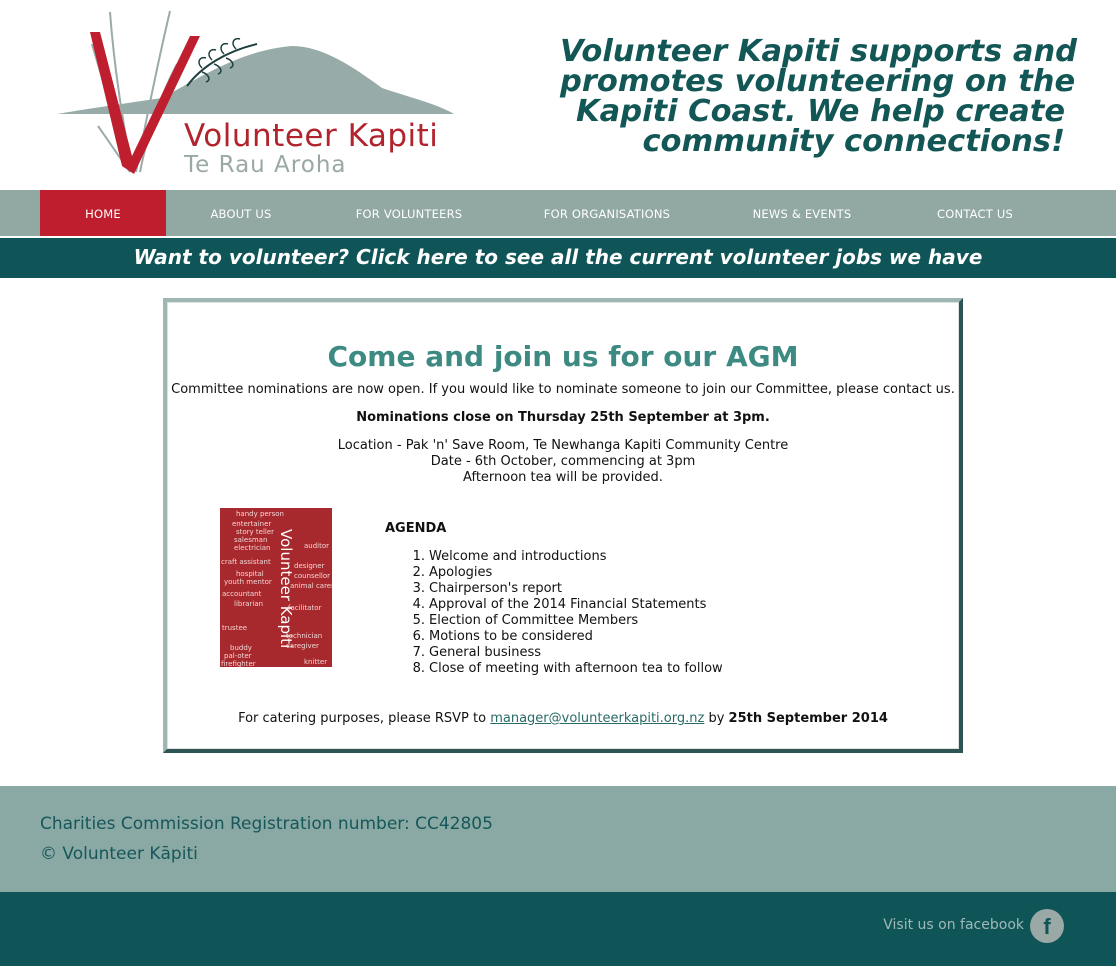  I want to click on copyright: © Volunteer Kāpiti, so click(119, 854).